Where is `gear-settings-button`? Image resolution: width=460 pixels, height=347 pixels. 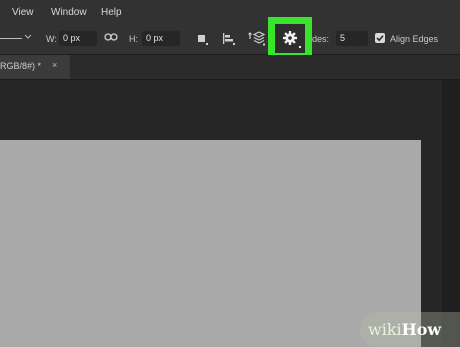 gear-settings-button is located at coordinates (290, 38).